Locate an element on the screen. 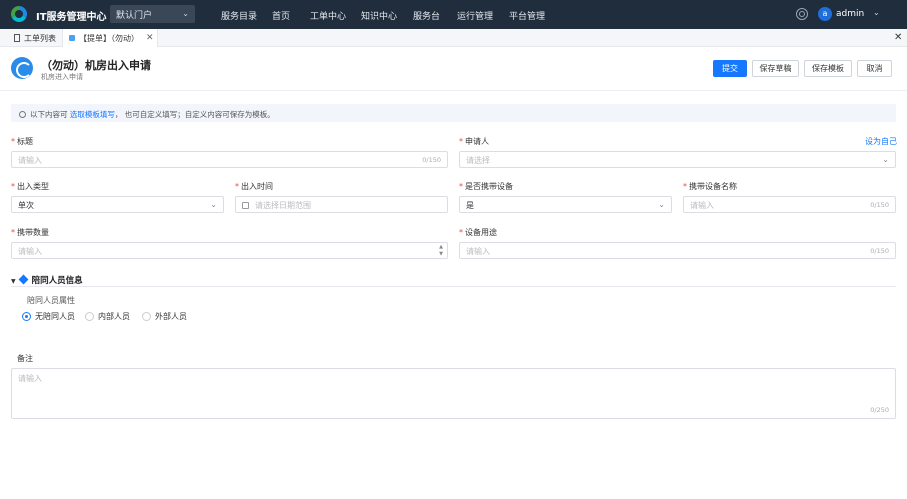  device-name-input: 请输入 0/150 is located at coordinates (789, 204).